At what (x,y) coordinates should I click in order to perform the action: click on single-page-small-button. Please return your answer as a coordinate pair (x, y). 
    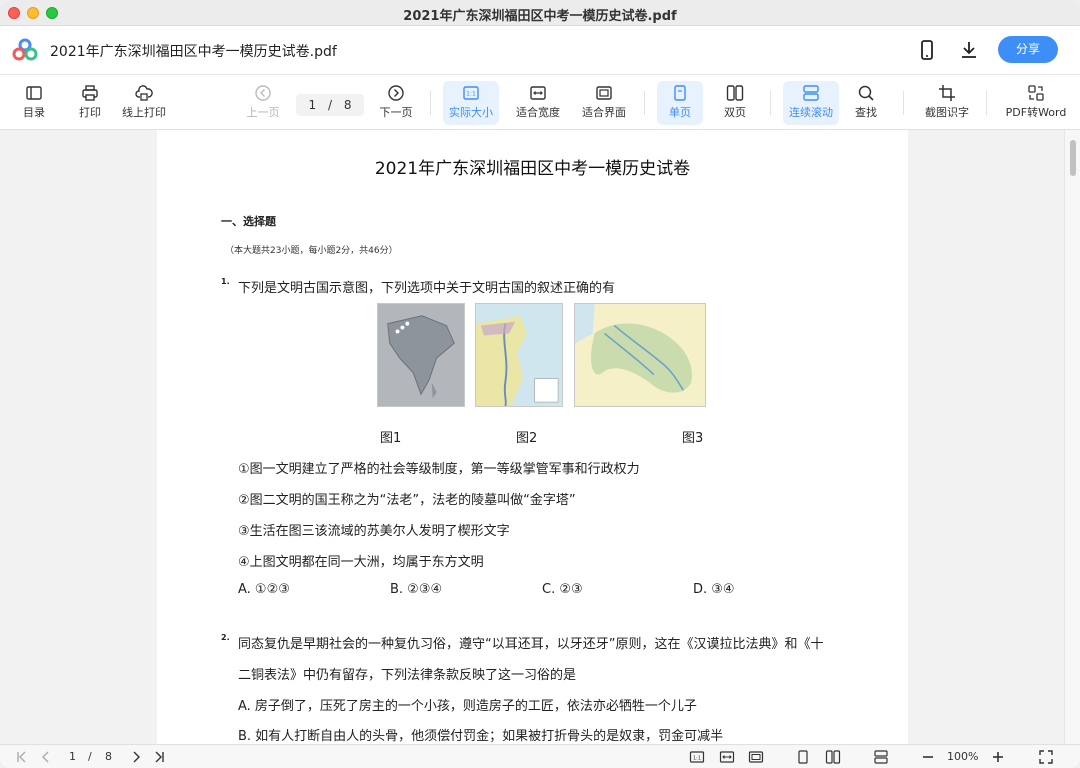
    Looking at the image, I should click on (803, 757).